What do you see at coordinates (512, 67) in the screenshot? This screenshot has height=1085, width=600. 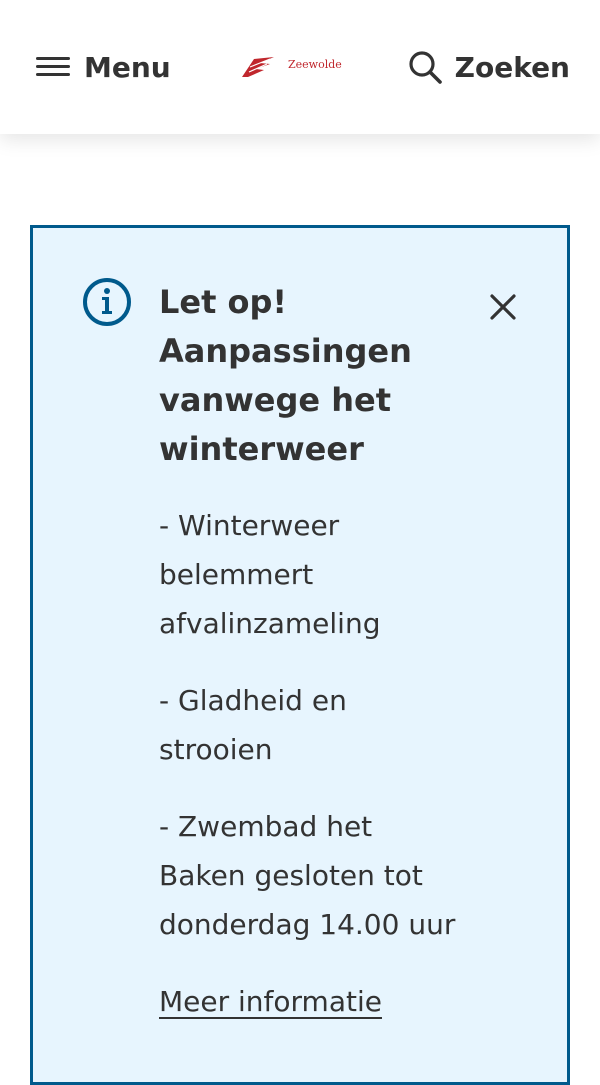 I see `search-label: Zoeken` at bounding box center [512, 67].